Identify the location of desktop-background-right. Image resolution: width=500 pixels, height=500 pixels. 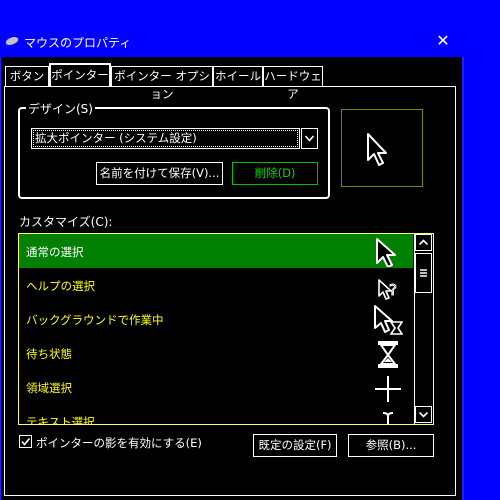
(482, 250).